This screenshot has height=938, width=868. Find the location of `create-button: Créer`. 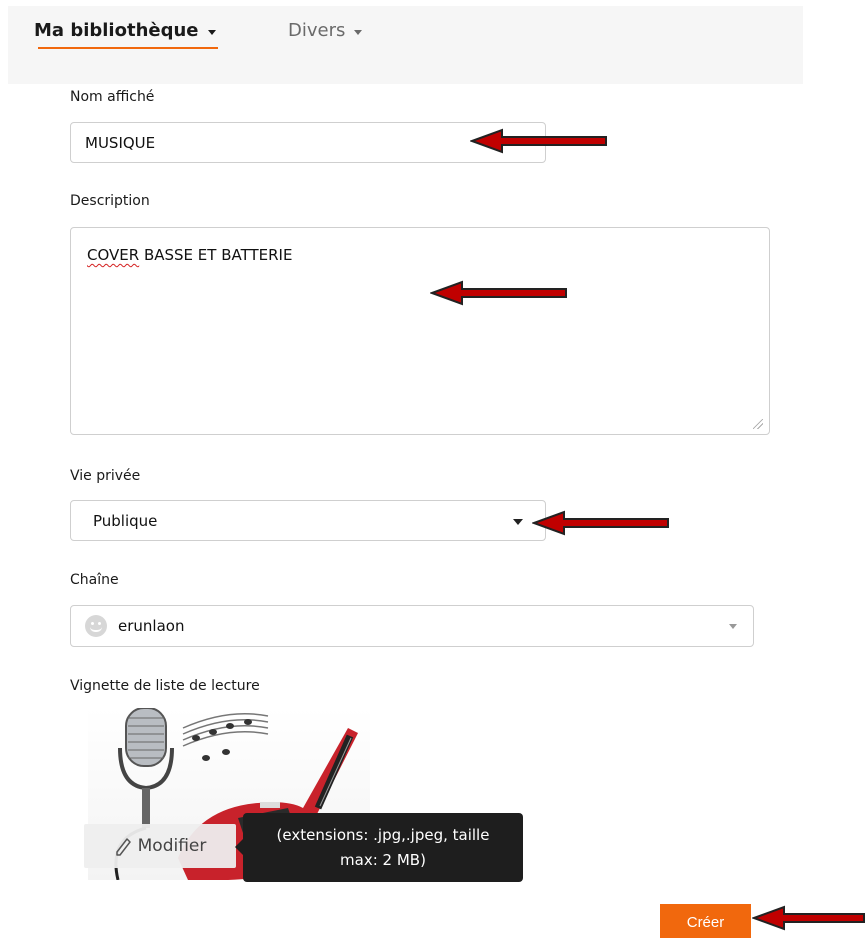

create-button: Créer is located at coordinates (705, 921).